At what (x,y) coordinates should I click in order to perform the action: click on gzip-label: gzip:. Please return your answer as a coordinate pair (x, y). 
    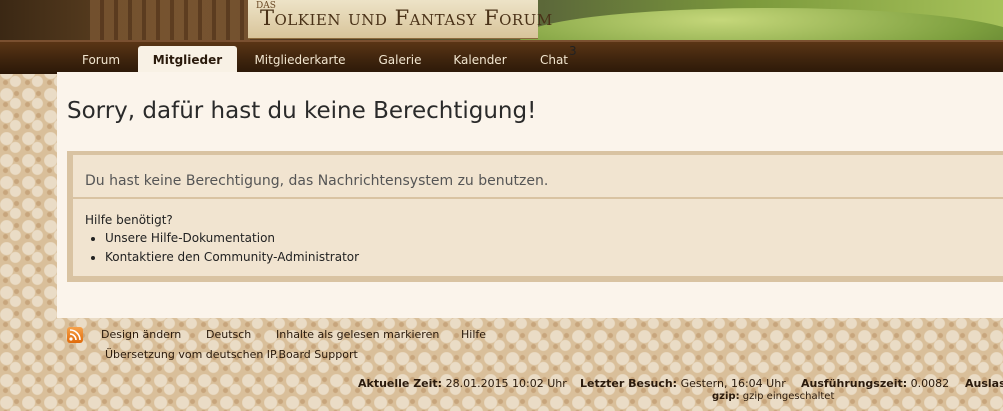
    Looking at the image, I should click on (726, 396).